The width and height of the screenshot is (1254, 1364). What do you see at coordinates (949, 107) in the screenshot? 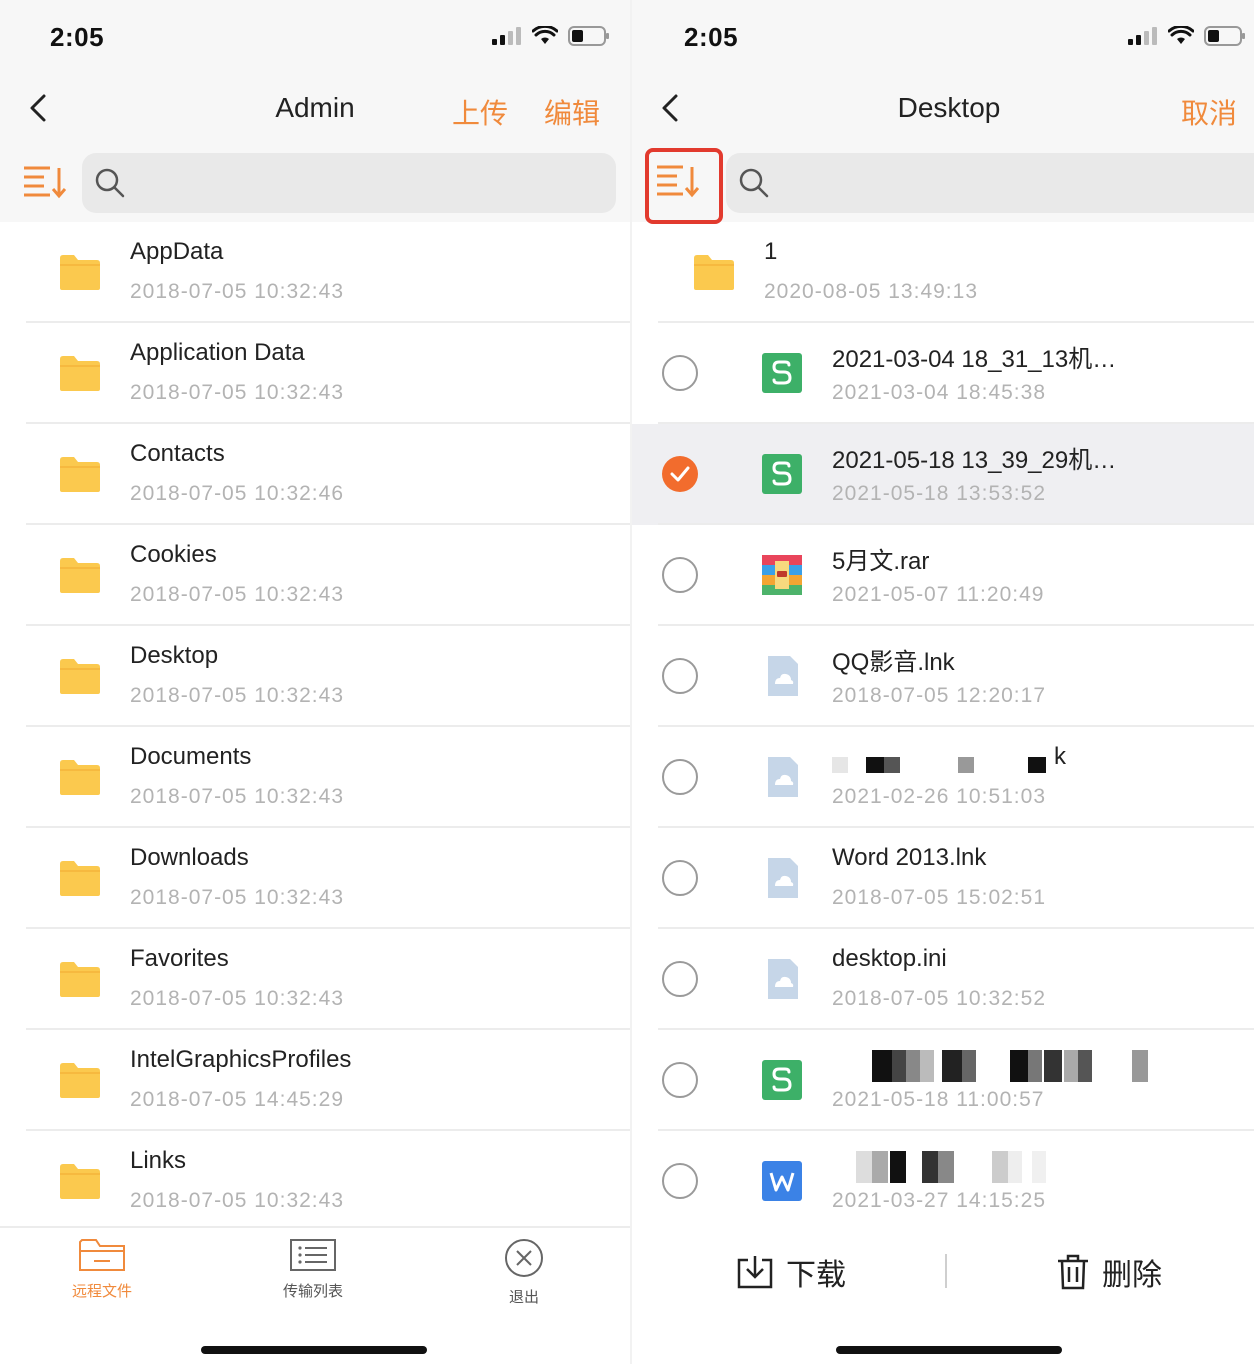
I see `page-title: Desktop` at bounding box center [949, 107].